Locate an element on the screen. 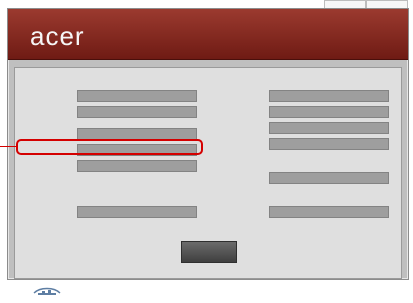 This screenshot has width=413, height=303. highlight-leader-line is located at coordinates (8, 146).